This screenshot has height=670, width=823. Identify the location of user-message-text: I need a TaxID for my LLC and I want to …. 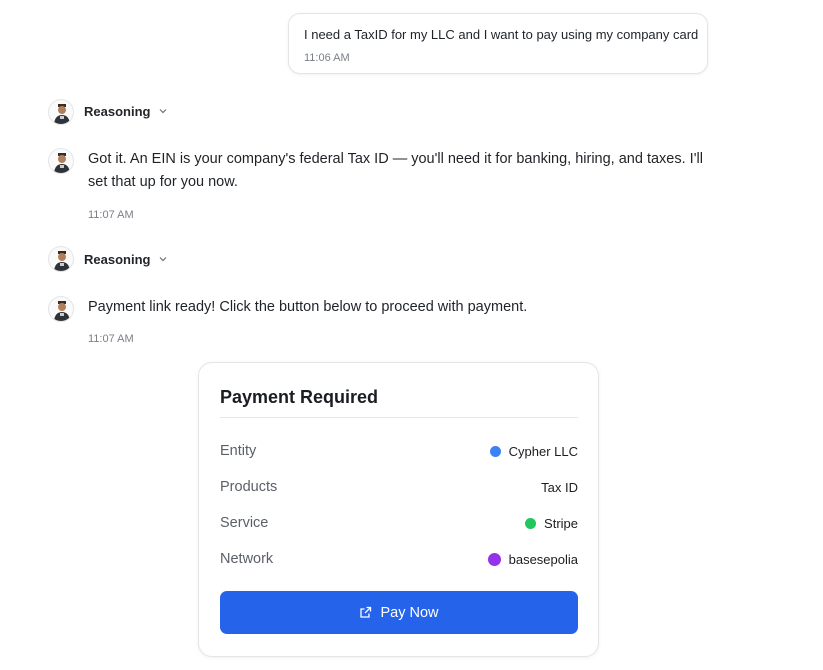
(501, 34).